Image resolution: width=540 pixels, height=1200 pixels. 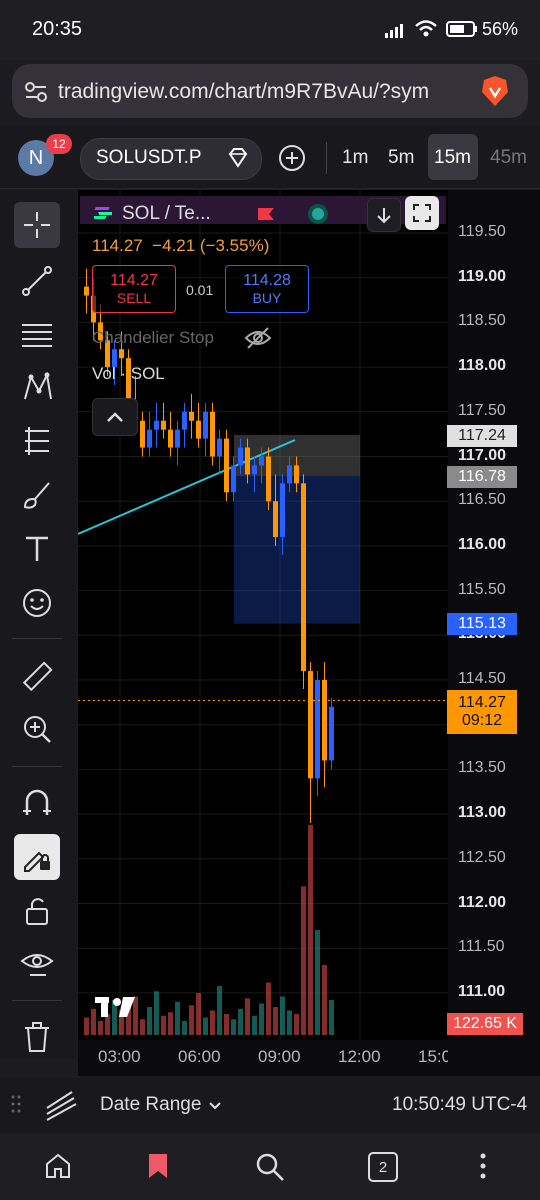 I want to click on sell-price: 114.27, so click(x=134, y=280).